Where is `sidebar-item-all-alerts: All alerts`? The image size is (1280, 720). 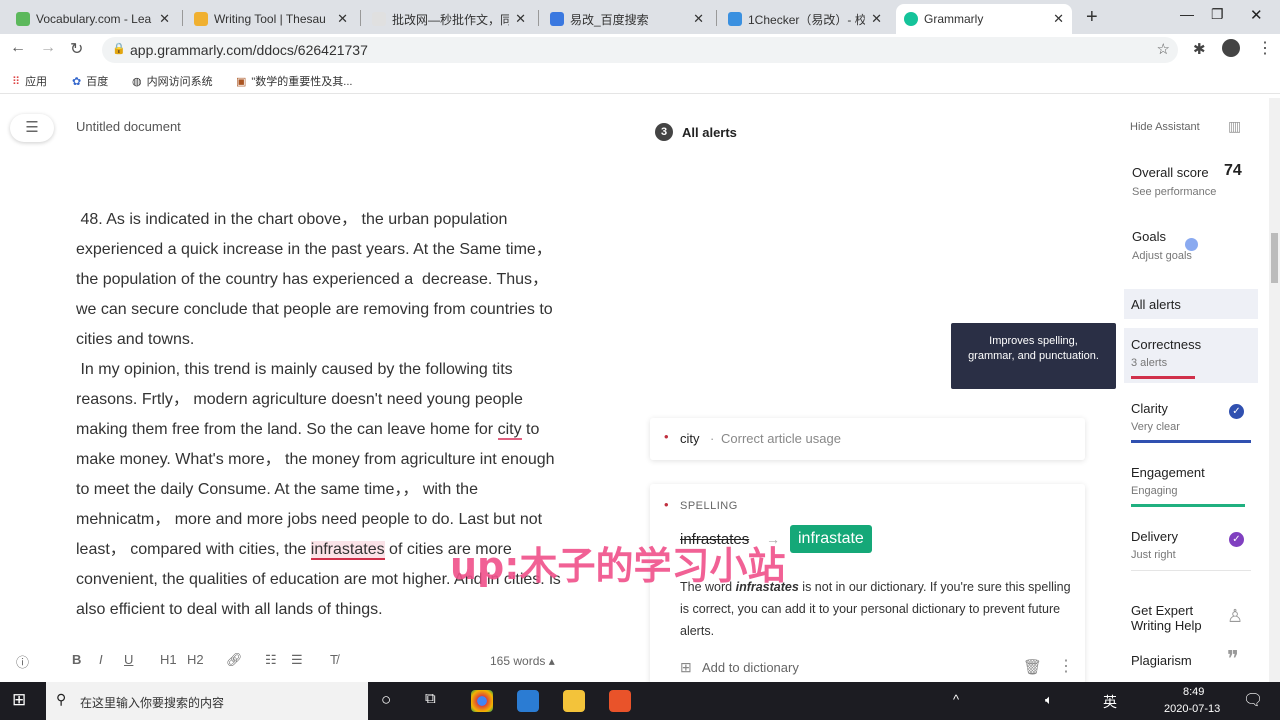
sidebar-item-all-alerts: All alerts is located at coordinates (1191, 304).